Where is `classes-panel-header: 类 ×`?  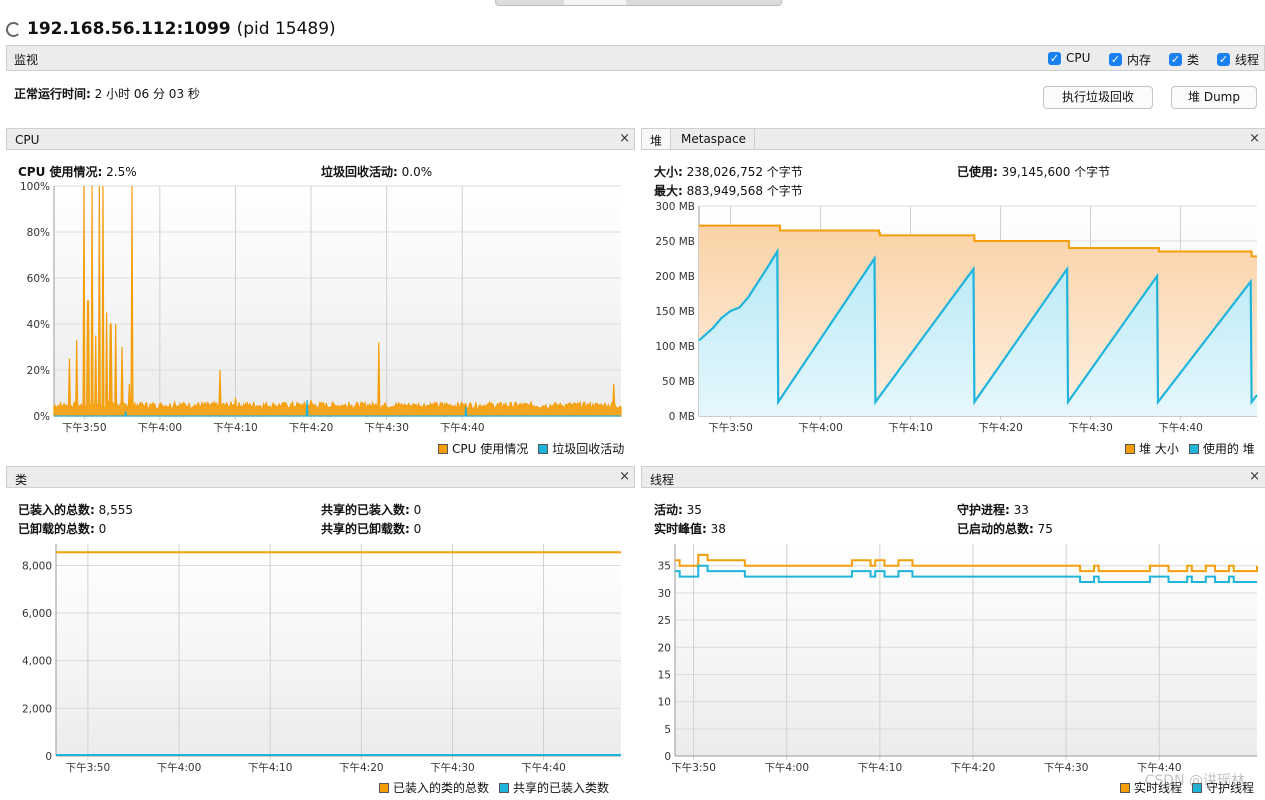
classes-panel-header: 类 × is located at coordinates (320, 477).